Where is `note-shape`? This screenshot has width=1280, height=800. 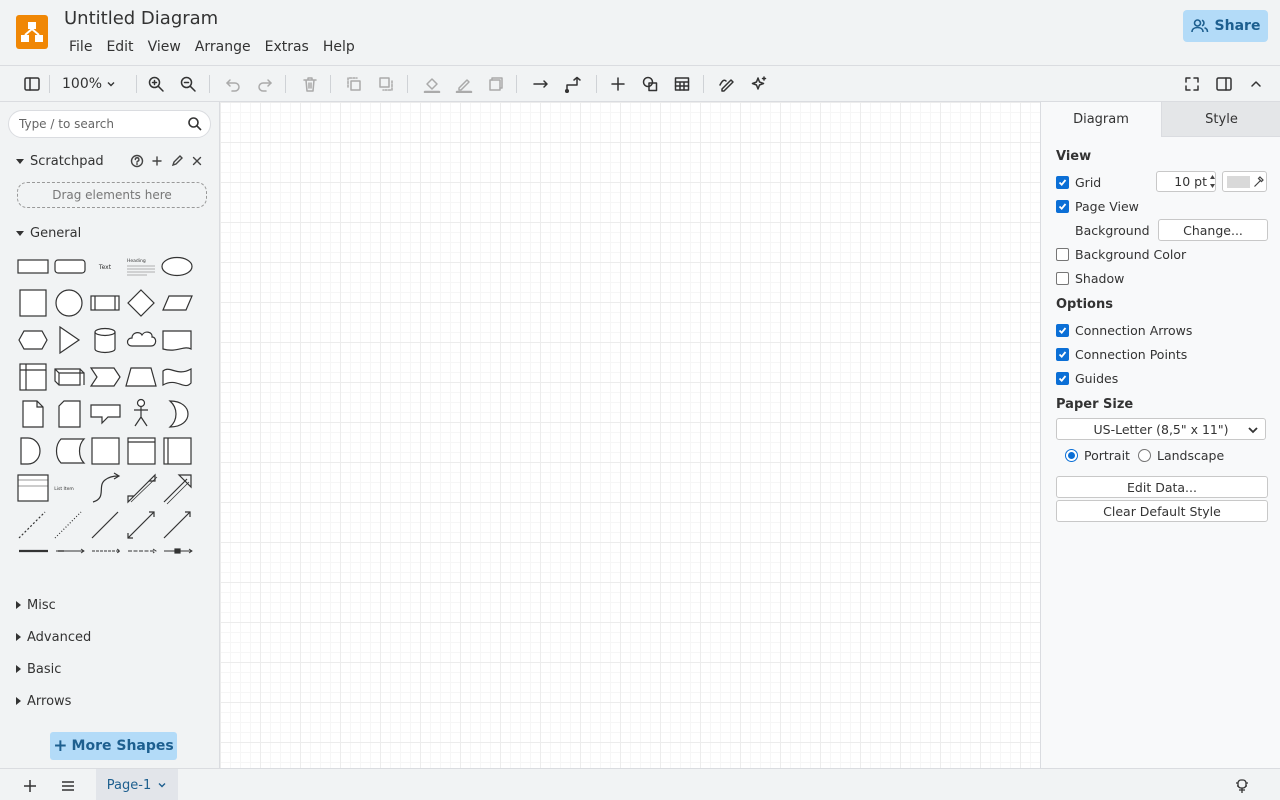
note-shape is located at coordinates (33, 414).